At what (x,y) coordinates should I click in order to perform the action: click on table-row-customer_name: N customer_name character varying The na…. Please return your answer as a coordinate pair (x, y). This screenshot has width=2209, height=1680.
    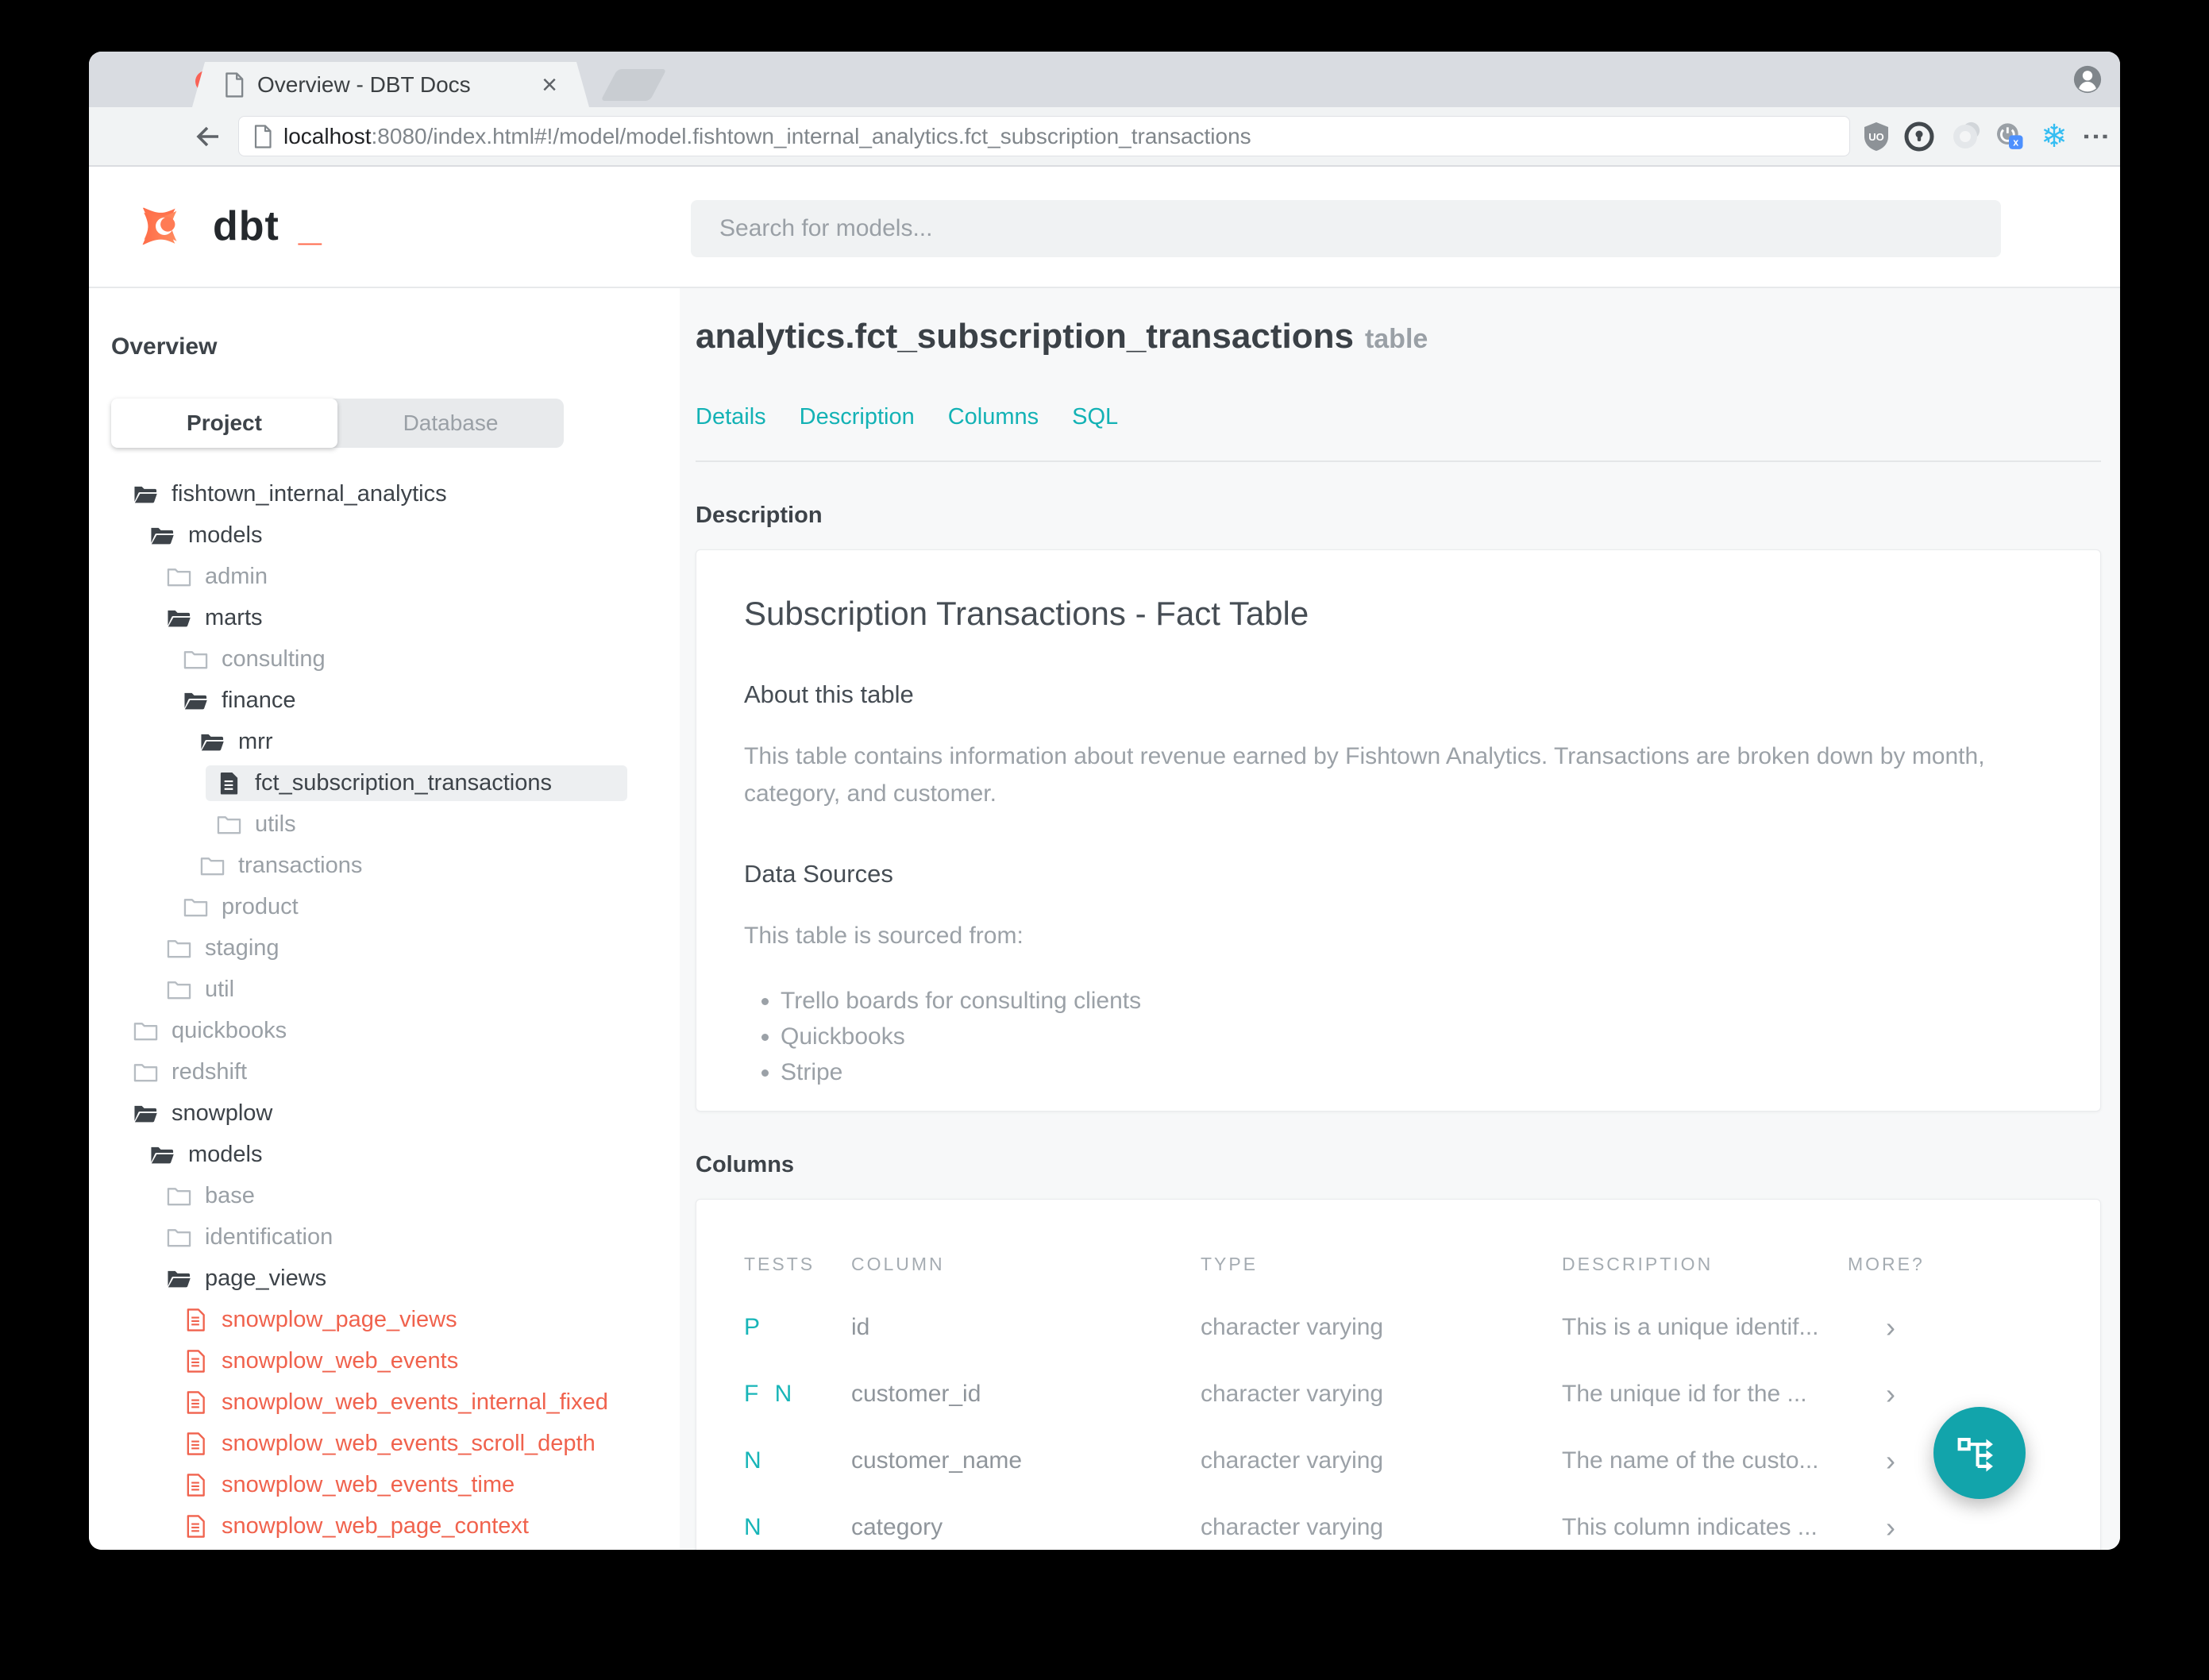
    Looking at the image, I should click on (1398, 1461).